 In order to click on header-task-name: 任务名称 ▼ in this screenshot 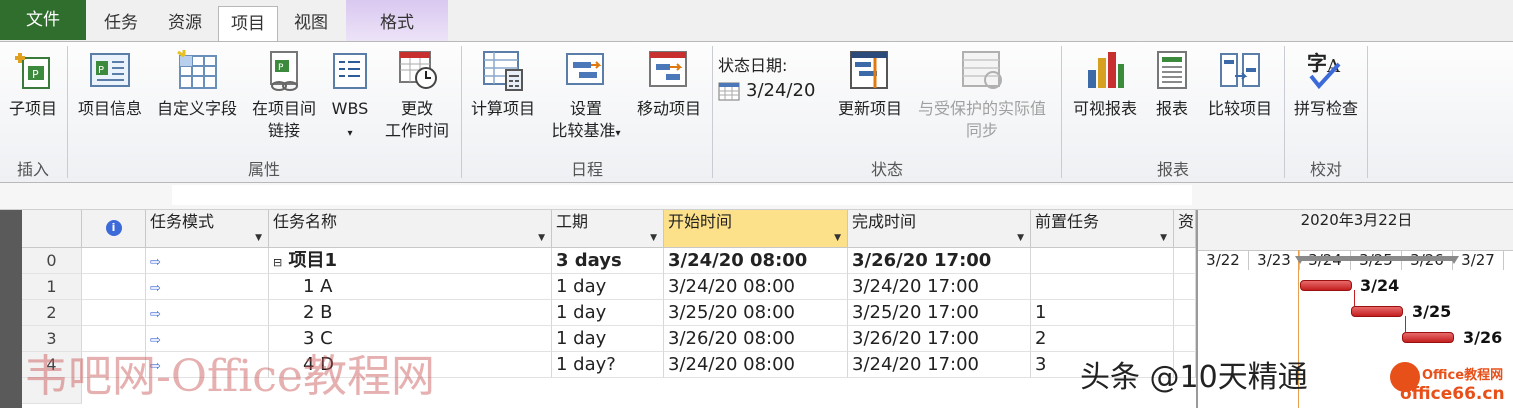, I will do `click(410, 229)`.